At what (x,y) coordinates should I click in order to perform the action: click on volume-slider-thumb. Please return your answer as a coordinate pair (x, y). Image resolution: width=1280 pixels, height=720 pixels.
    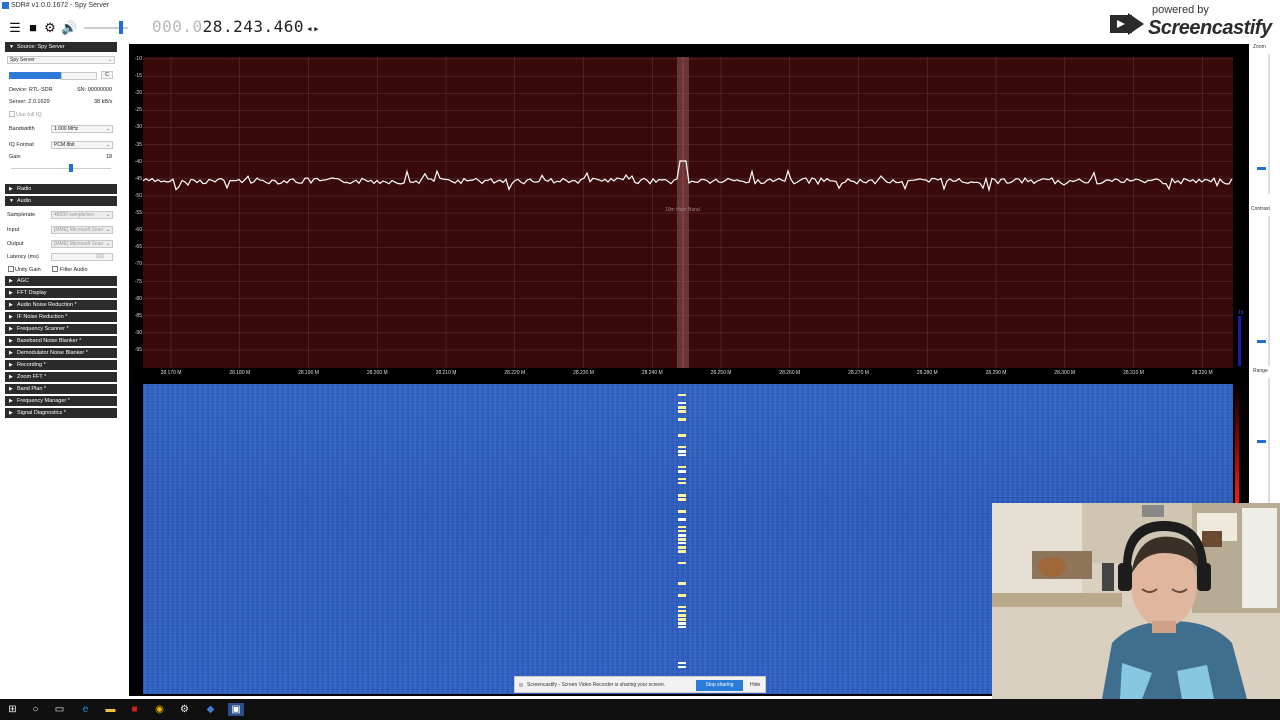
    Looking at the image, I should click on (121, 27).